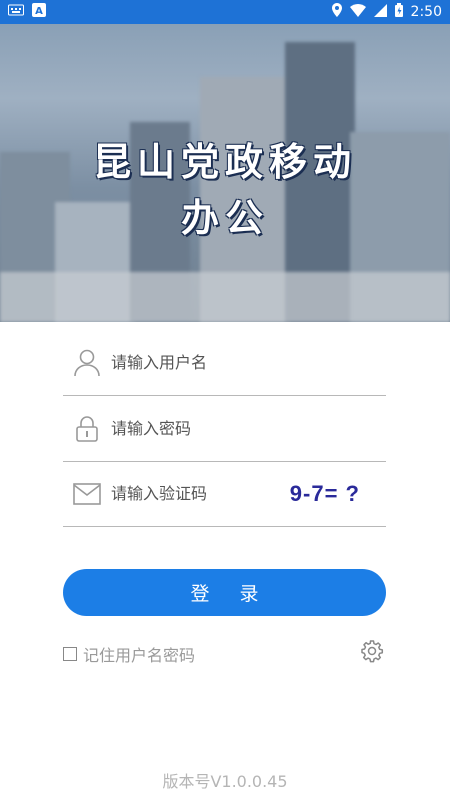 The width and height of the screenshot is (450, 800). I want to click on remember-checkbox, so click(70, 654).